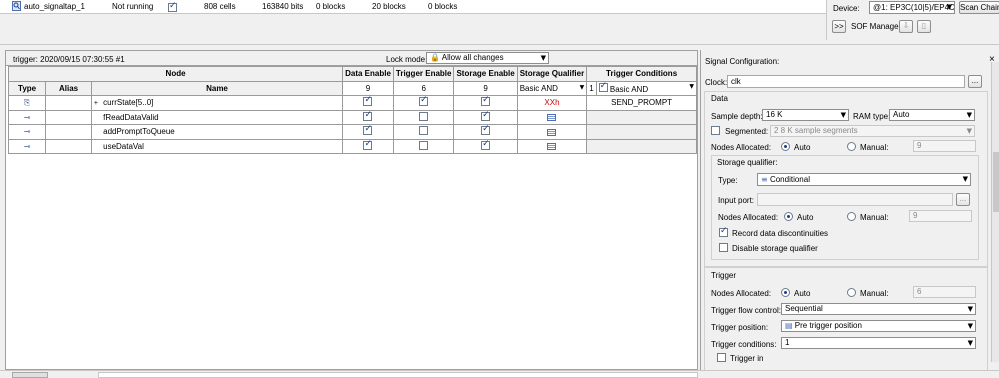  Describe the element at coordinates (995, 212) in the screenshot. I see `config-scrollbar` at that location.